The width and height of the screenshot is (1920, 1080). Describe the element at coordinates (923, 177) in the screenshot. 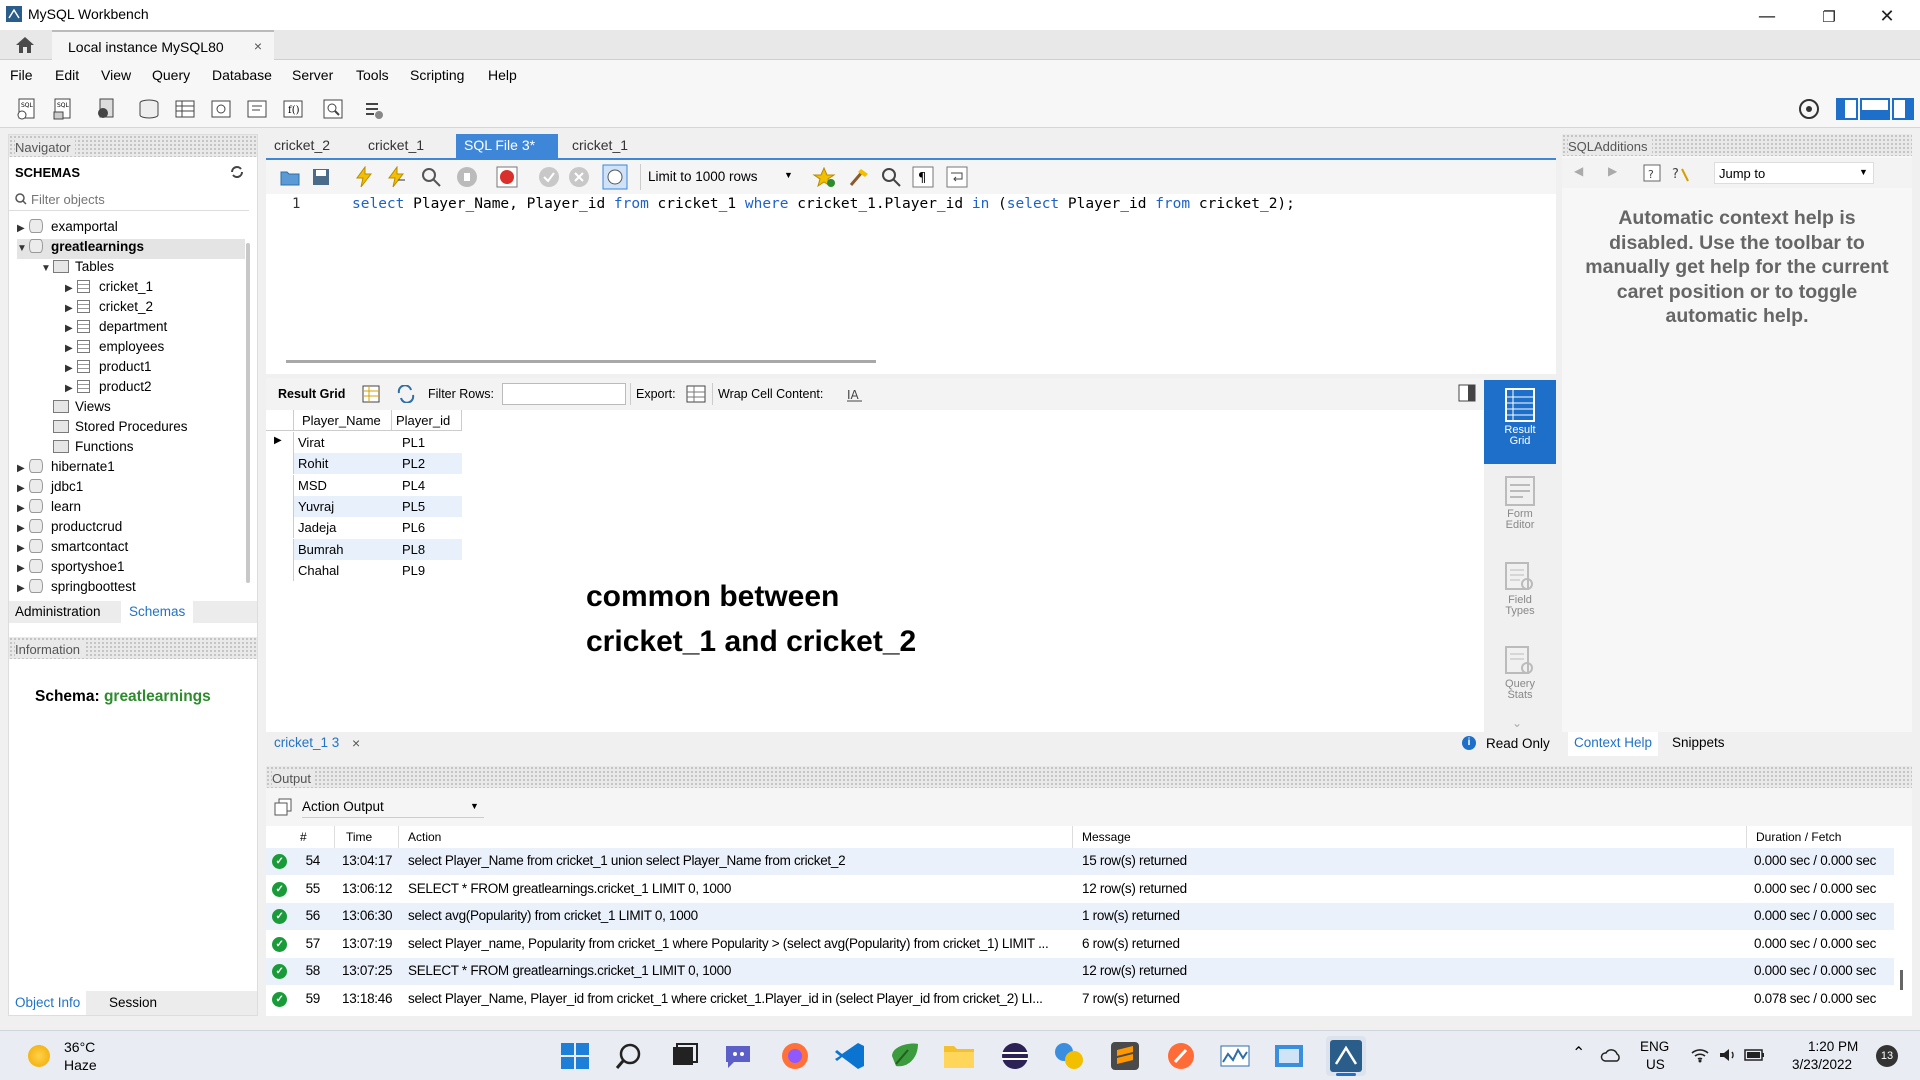

I see `invisible-chars-icon: ¶` at that location.